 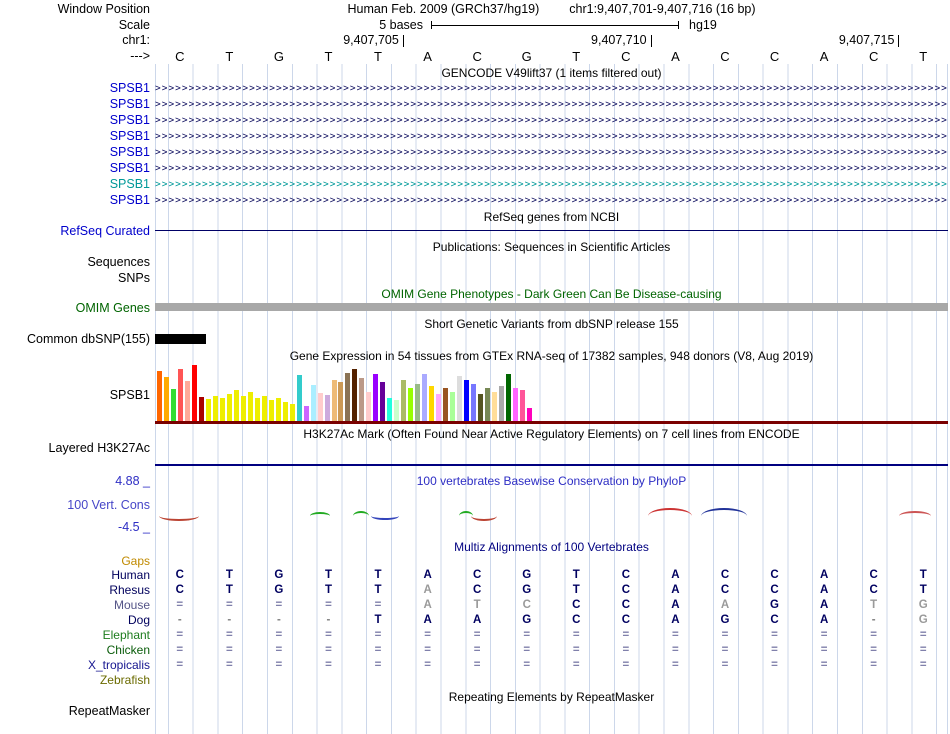 I want to click on alignment-row: Dog - - - - T A A G C C A G C A - G, so click(x=475, y=620).